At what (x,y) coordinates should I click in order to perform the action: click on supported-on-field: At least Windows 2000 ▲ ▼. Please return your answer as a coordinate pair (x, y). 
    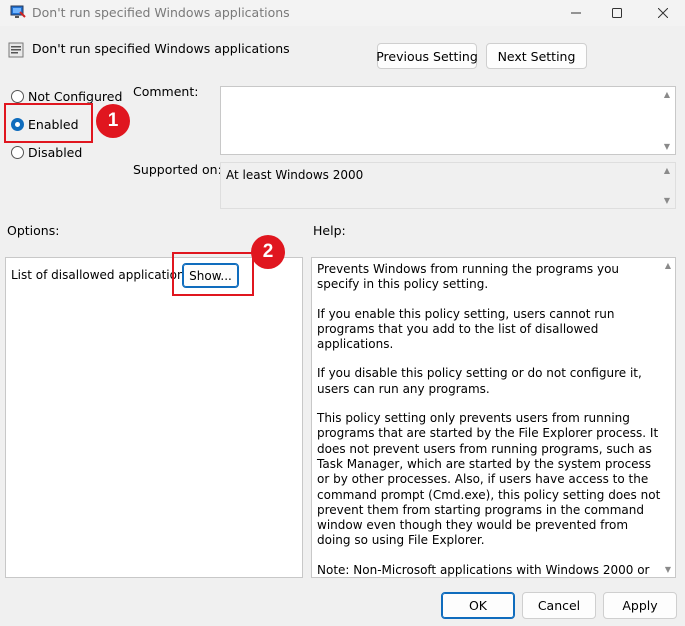
    Looking at the image, I should click on (448, 185).